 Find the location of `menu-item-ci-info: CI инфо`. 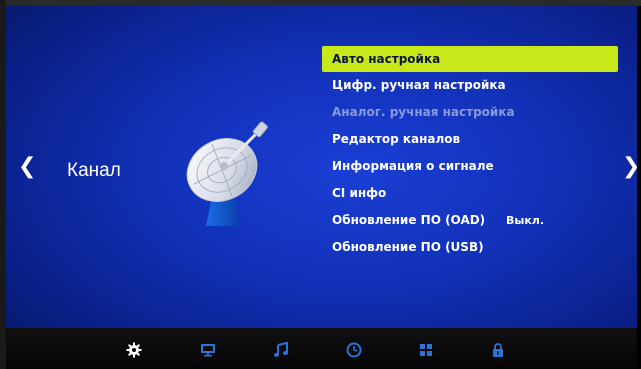

menu-item-ci-info: CI инфо is located at coordinates (470, 193).